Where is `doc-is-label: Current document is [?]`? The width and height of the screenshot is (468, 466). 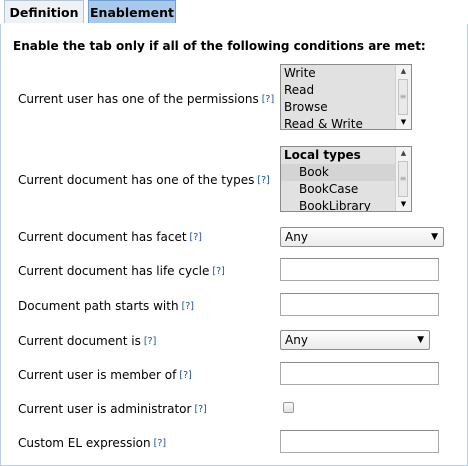 doc-is-label: Current document is [?] is located at coordinates (87, 341).